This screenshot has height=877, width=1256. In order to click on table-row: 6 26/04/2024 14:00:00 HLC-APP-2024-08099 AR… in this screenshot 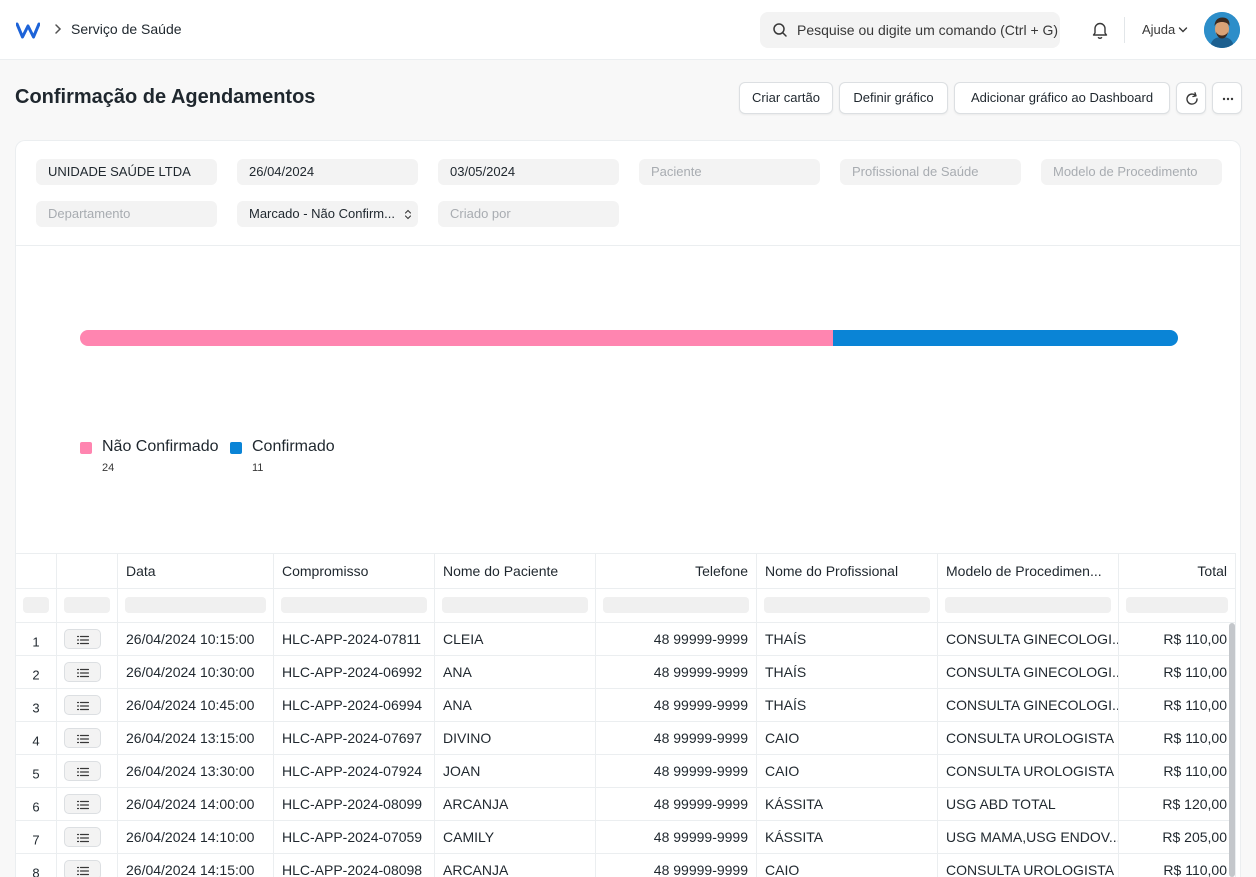, I will do `click(626, 804)`.